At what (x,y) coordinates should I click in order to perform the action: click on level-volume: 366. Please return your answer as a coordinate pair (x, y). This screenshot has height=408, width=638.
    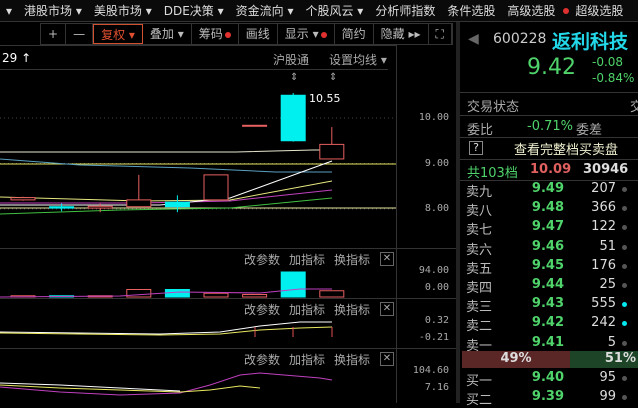
    Looking at the image, I should click on (603, 208).